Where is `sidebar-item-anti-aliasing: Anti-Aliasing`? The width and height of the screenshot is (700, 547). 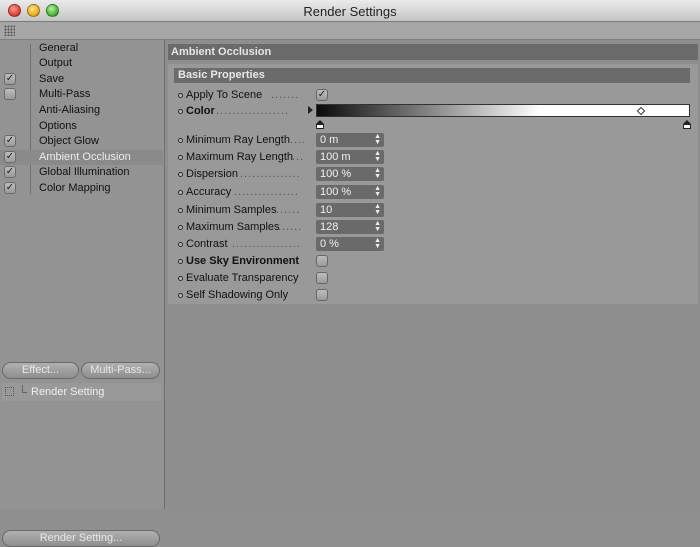 sidebar-item-anti-aliasing: Anti-Aliasing is located at coordinates (81, 110).